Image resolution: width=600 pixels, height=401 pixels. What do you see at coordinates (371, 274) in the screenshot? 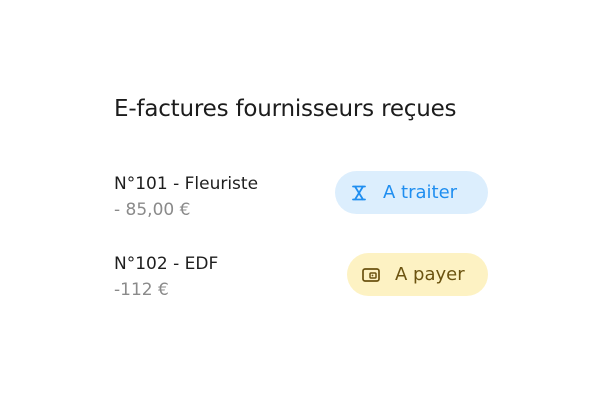
I see `wallet-icon` at bounding box center [371, 274].